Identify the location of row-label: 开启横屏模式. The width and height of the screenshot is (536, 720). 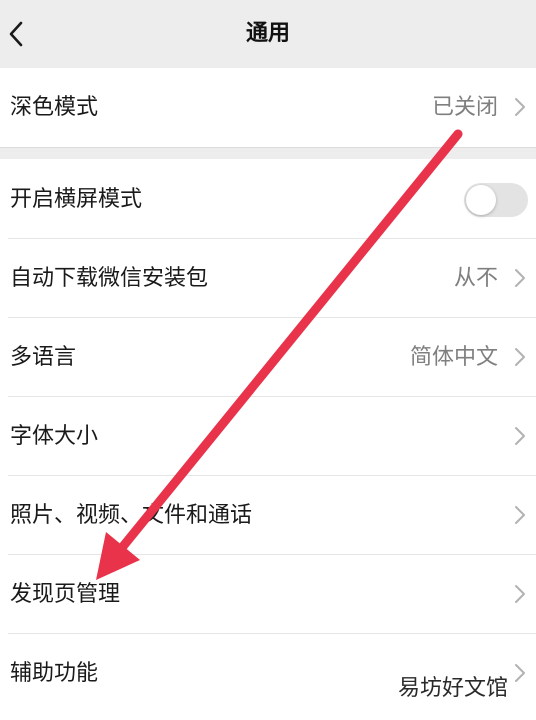
(76, 199).